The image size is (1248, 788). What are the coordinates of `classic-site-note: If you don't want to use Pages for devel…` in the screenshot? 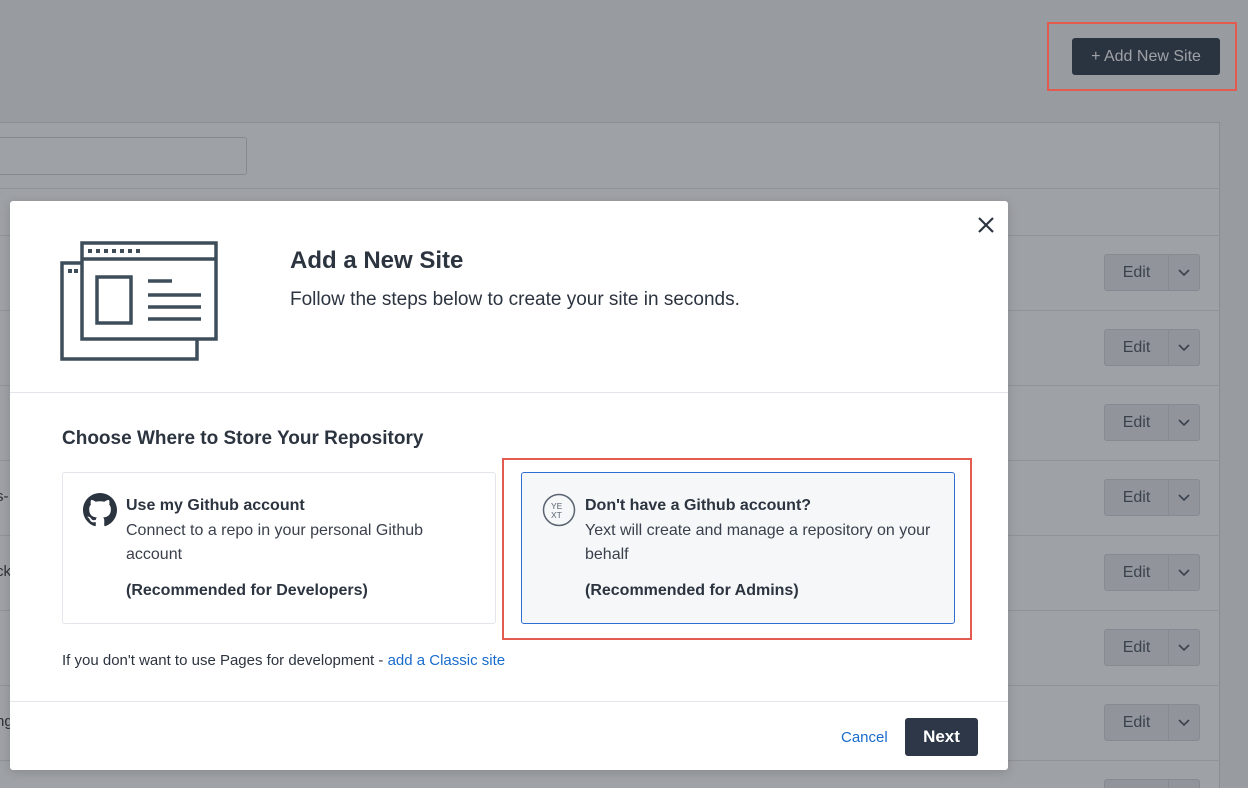 It's located at (283, 660).